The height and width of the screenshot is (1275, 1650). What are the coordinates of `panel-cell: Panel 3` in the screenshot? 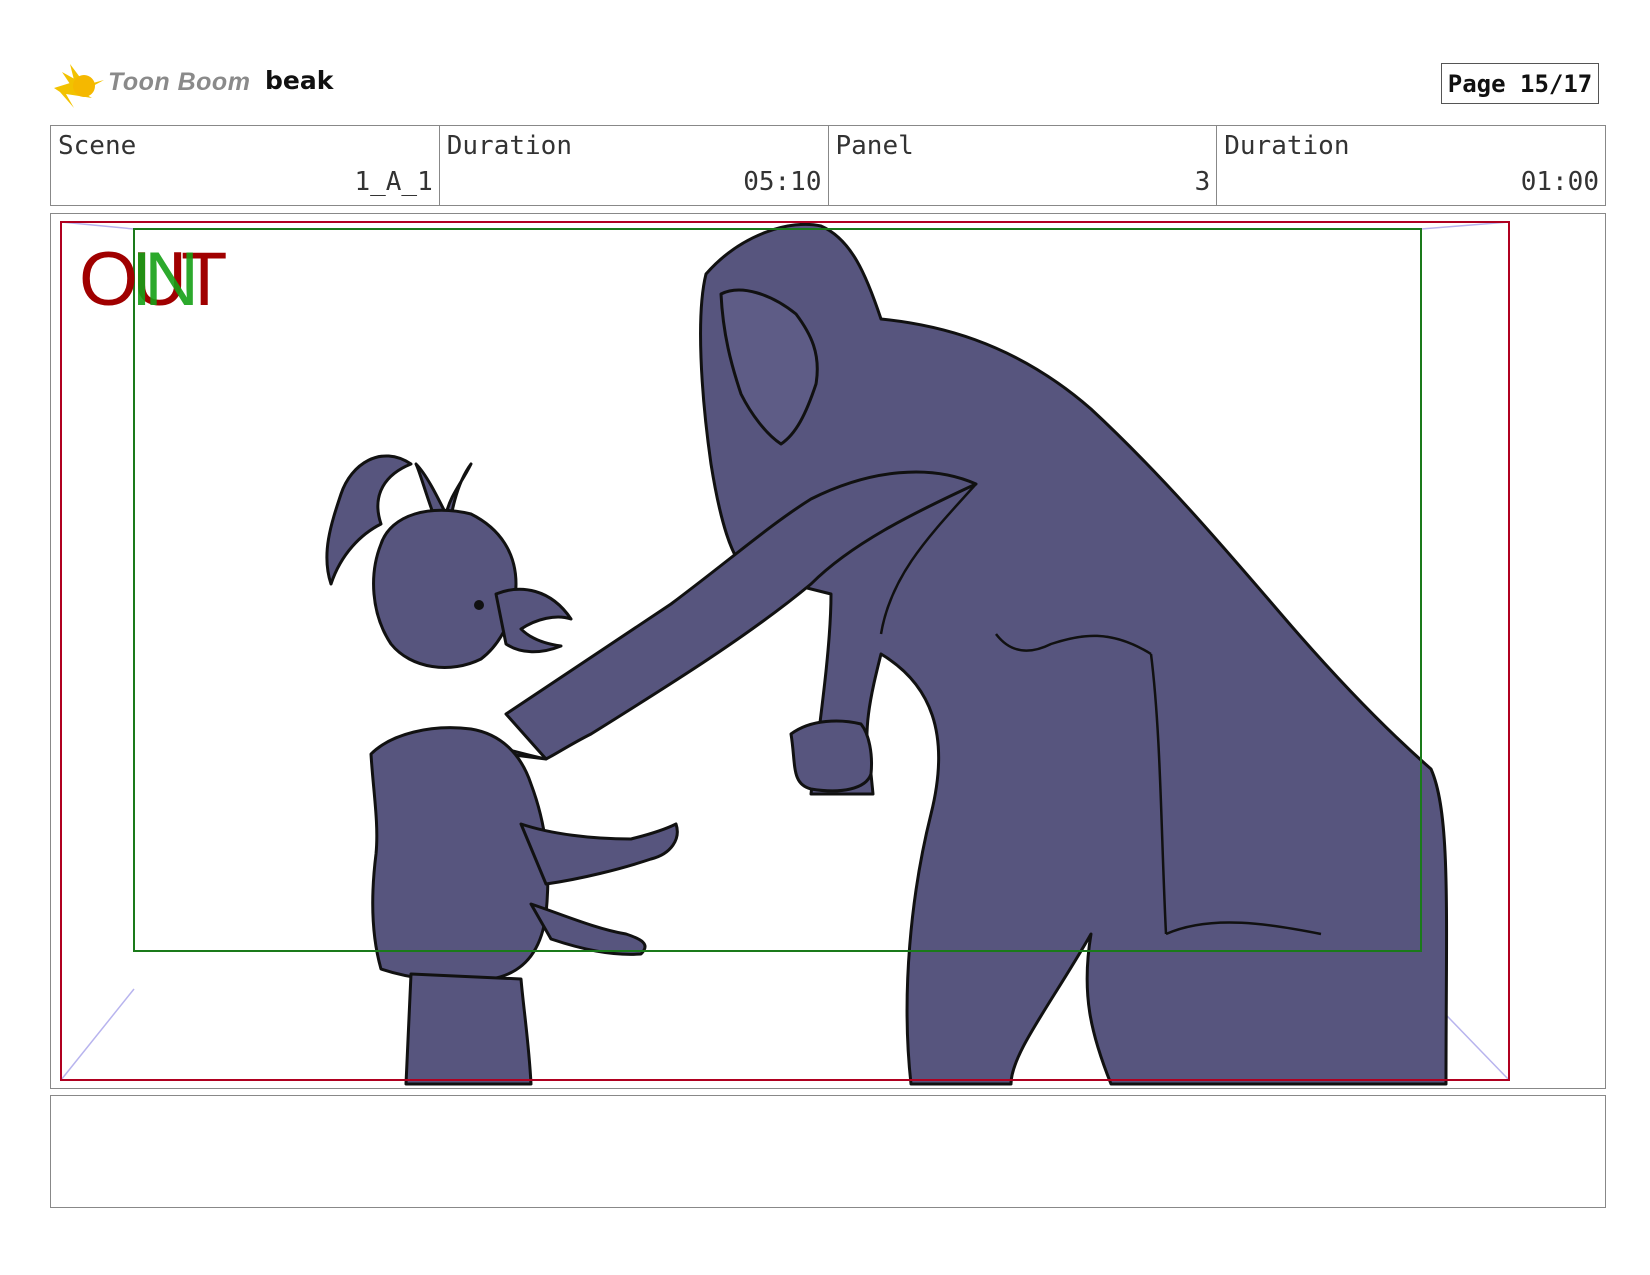 It's located at (1023, 165).